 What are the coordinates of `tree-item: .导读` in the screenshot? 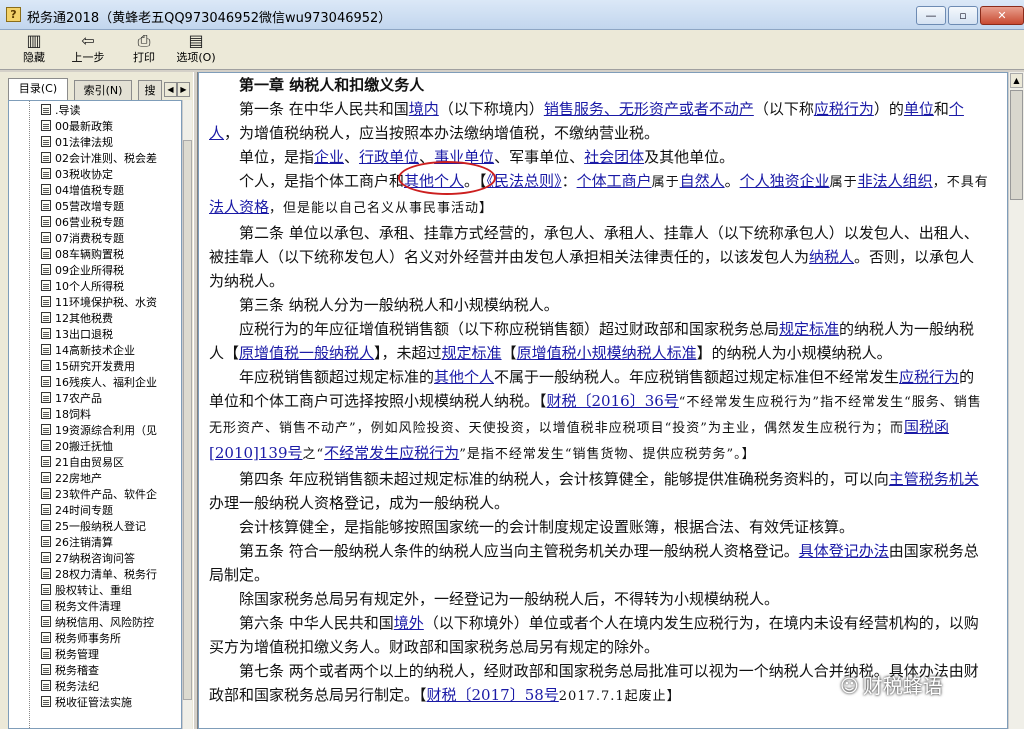 It's located at (111, 111).